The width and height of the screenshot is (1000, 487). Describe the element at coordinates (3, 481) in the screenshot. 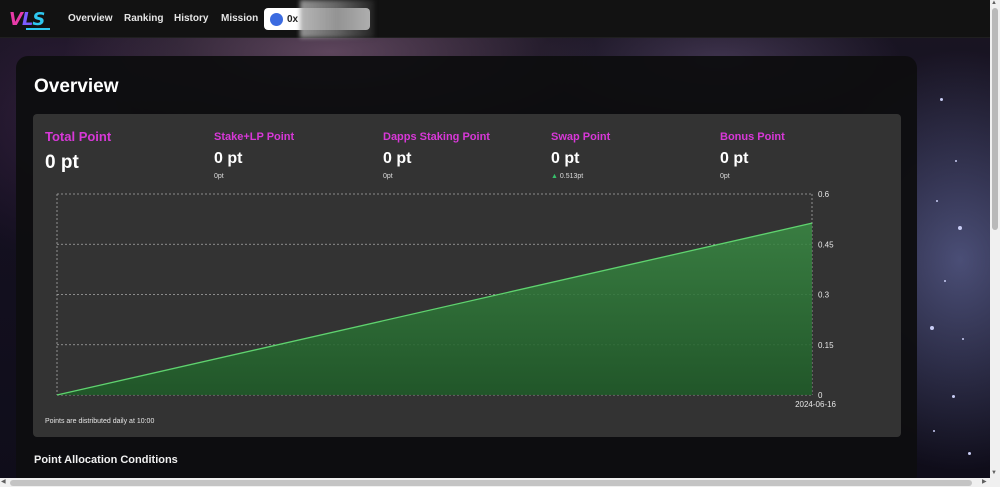

I see `scroll-left-arrow-icon: ◀` at that location.